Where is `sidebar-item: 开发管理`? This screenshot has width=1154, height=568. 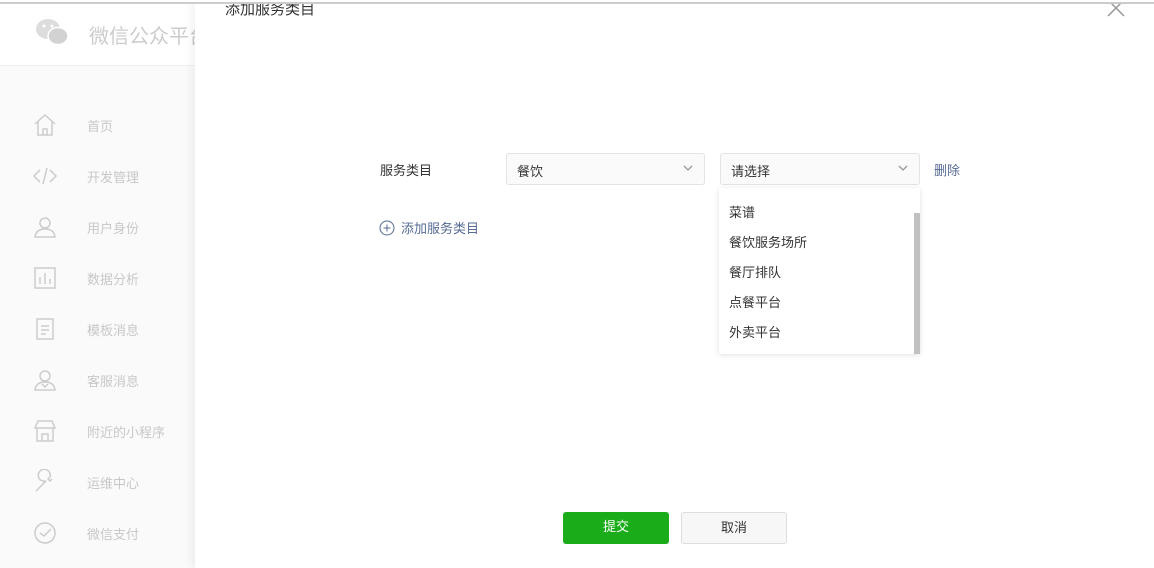
sidebar-item: 开发管理 is located at coordinates (100, 176).